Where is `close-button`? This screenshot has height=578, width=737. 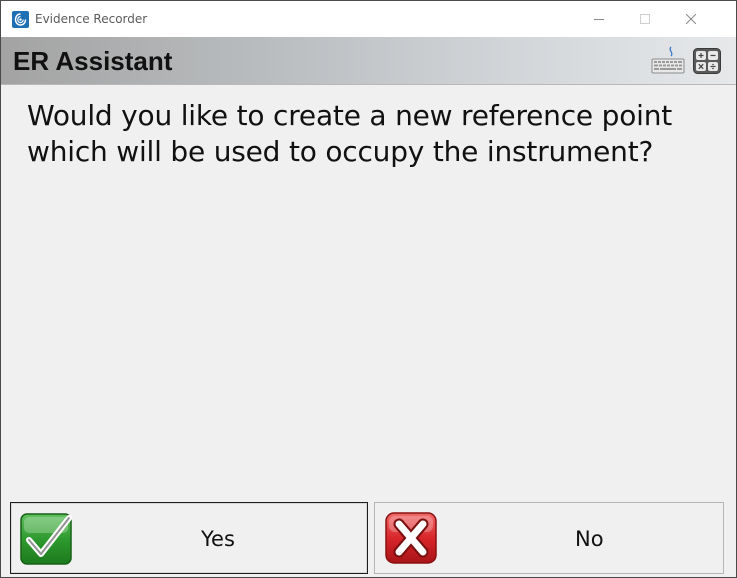 close-button is located at coordinates (691, 19).